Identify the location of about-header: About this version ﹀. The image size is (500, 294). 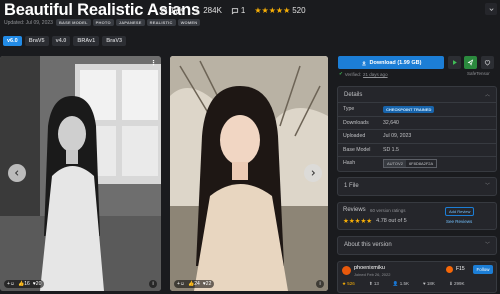
(417, 245).